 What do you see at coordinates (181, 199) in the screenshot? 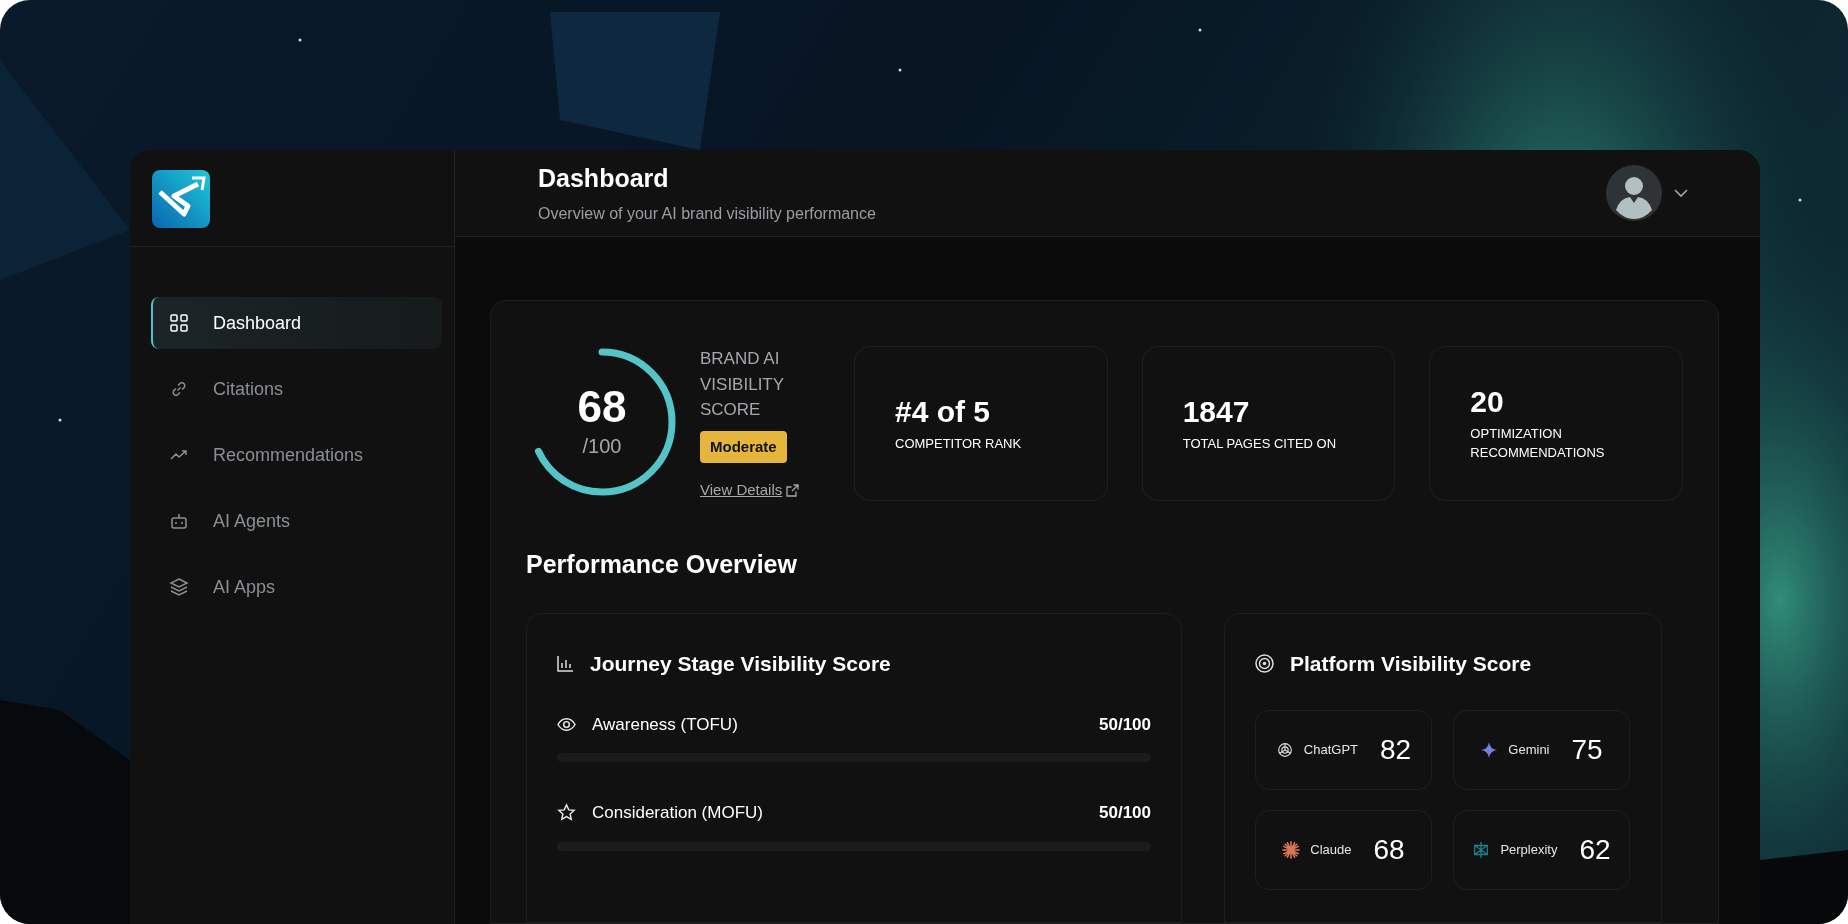
I see `logo-icon` at bounding box center [181, 199].